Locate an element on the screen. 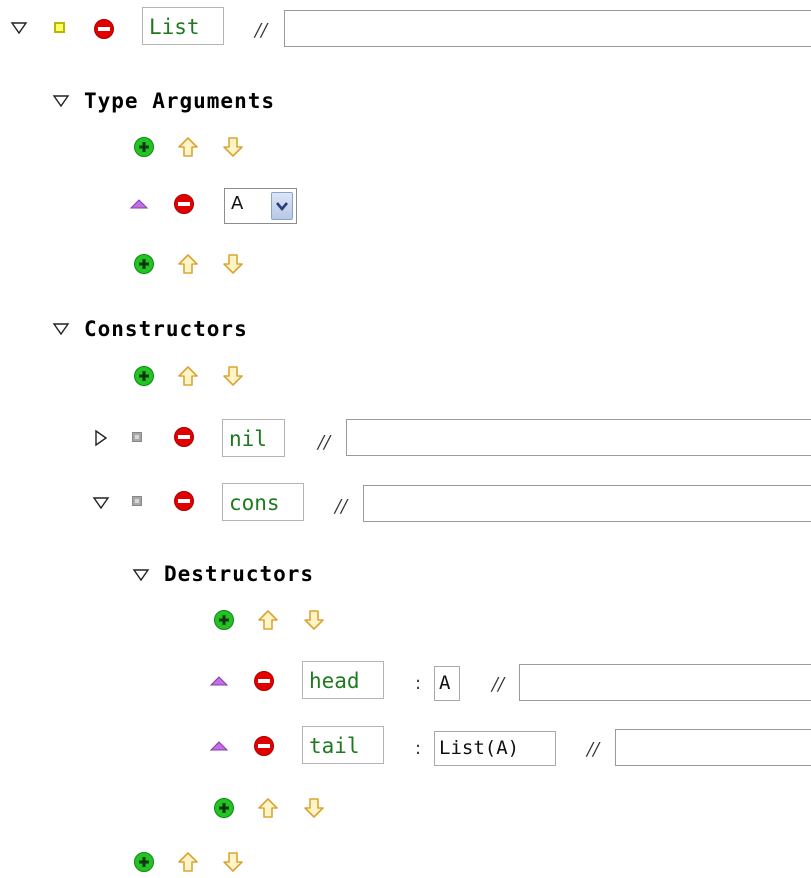  type-node-icon is located at coordinates (59, 27).